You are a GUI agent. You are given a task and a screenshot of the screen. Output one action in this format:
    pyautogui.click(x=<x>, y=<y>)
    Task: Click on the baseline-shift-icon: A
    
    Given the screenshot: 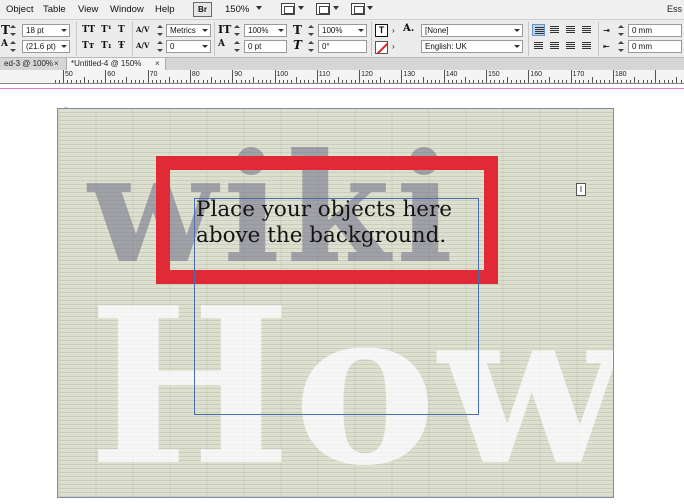 What is the action you would take?
    pyautogui.click(x=221, y=44)
    